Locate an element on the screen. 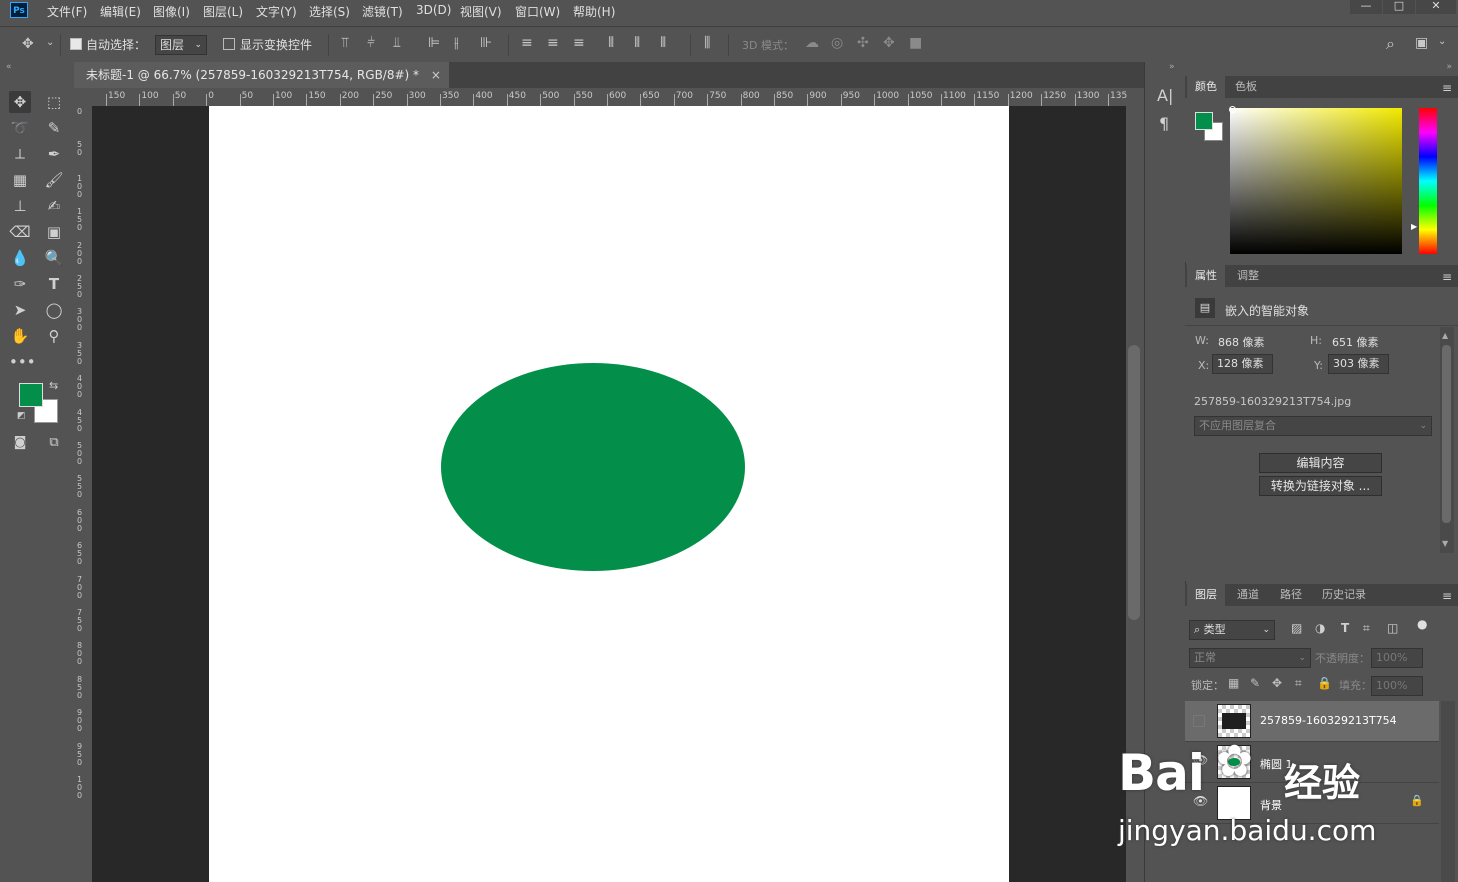  more-tools-icon: ••• is located at coordinates (22, 362).